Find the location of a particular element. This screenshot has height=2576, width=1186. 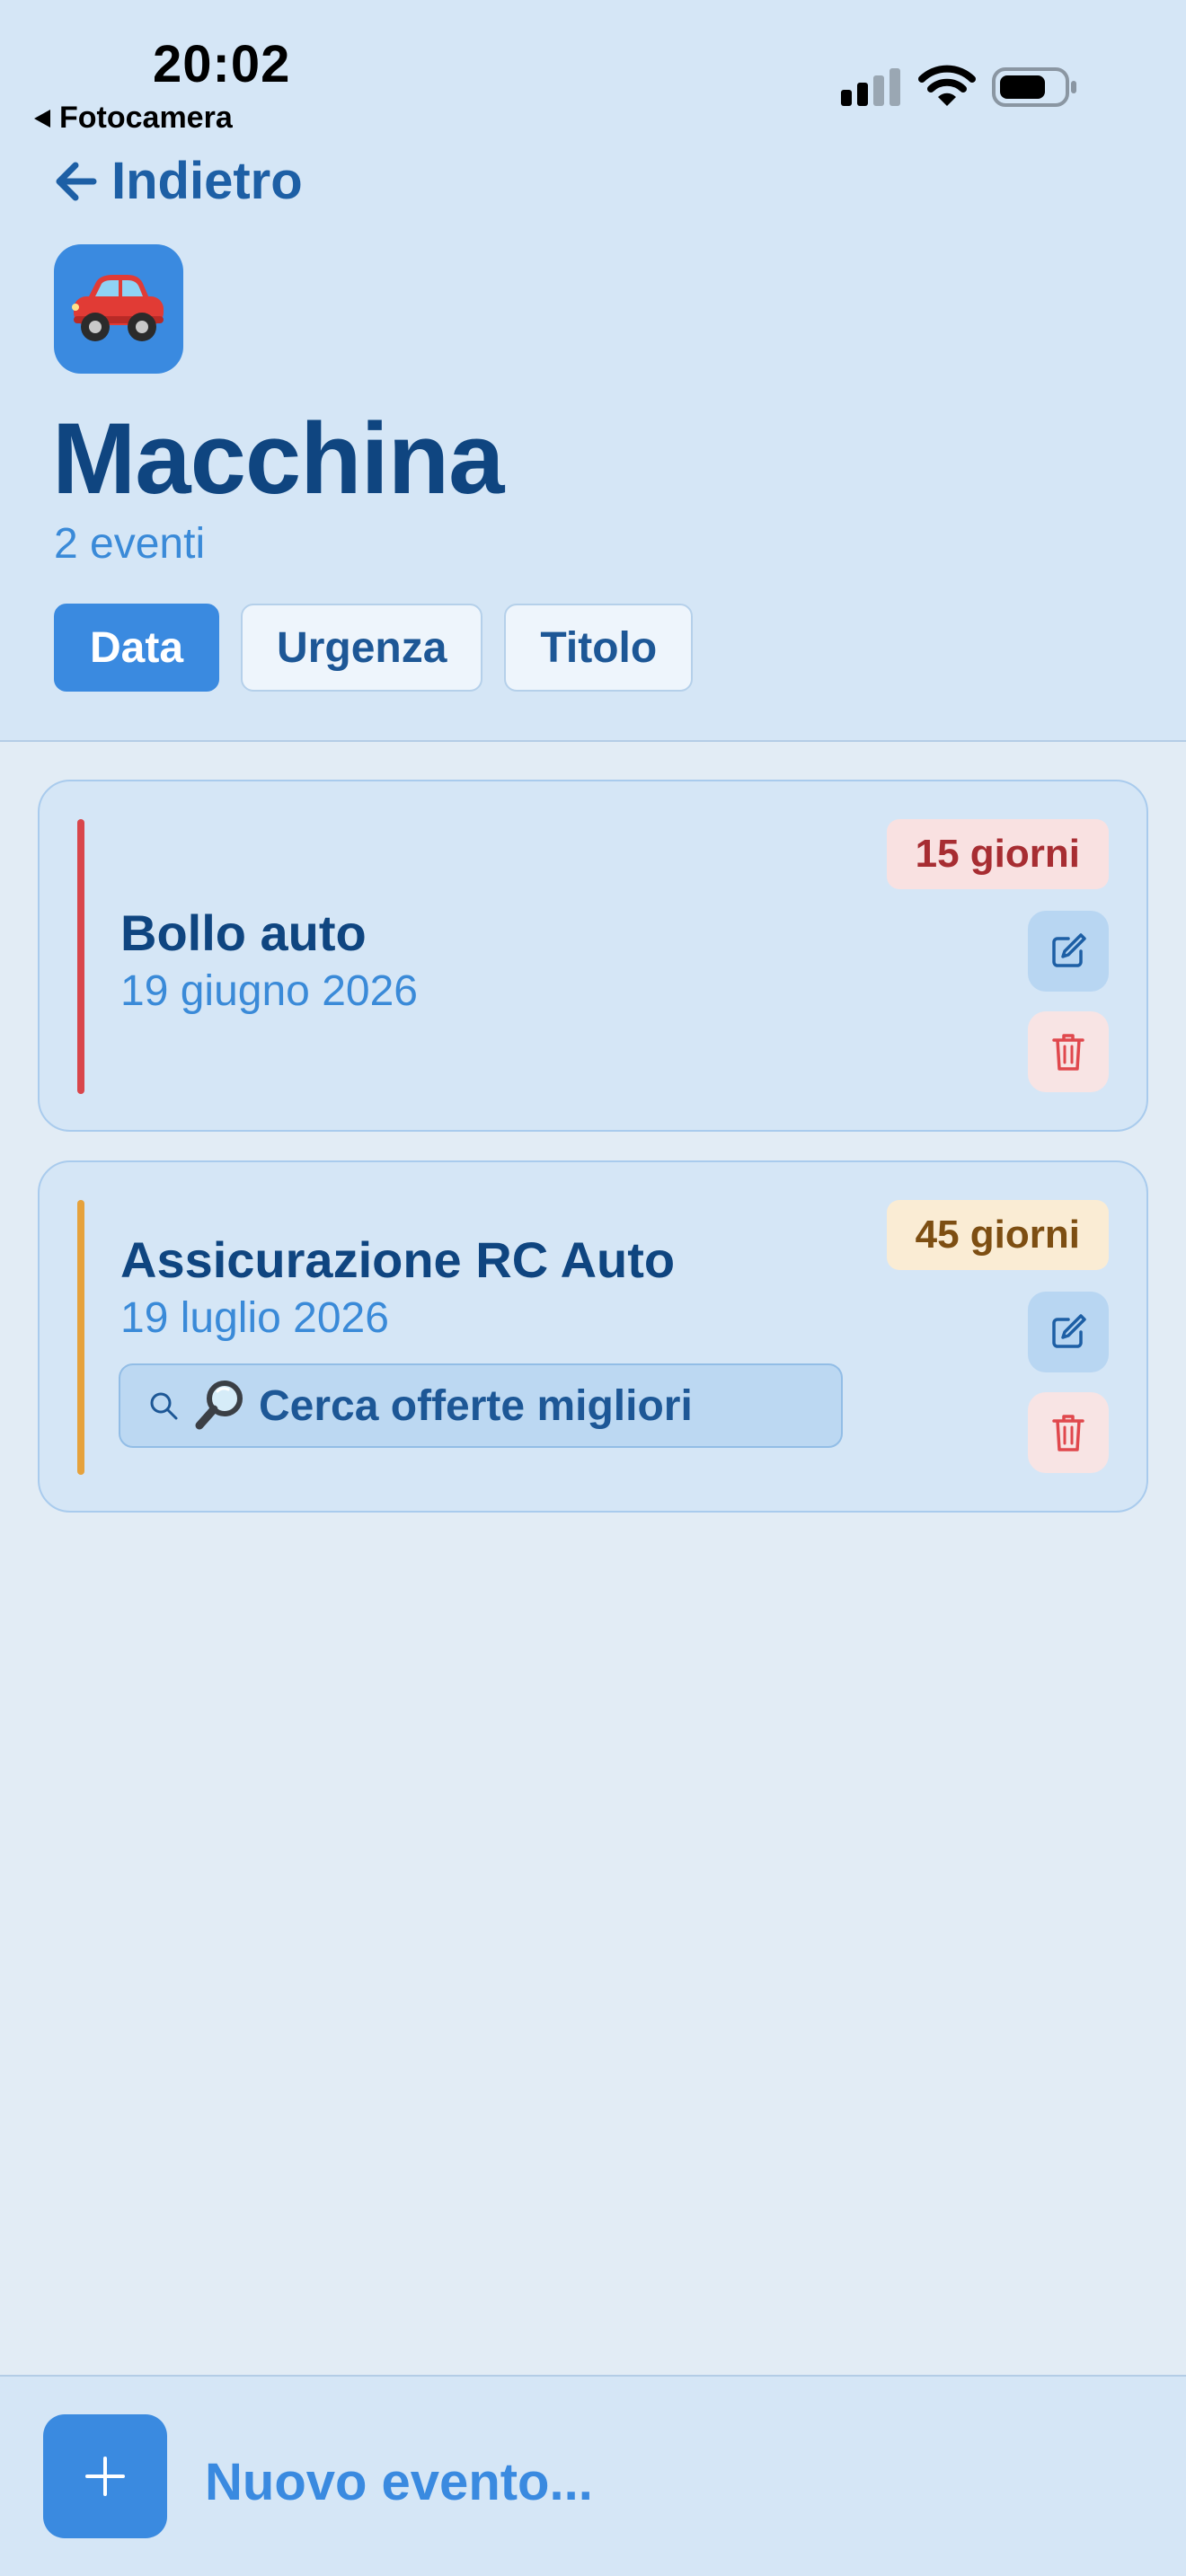

tab-urgenza: Urgenza is located at coordinates (362, 648).